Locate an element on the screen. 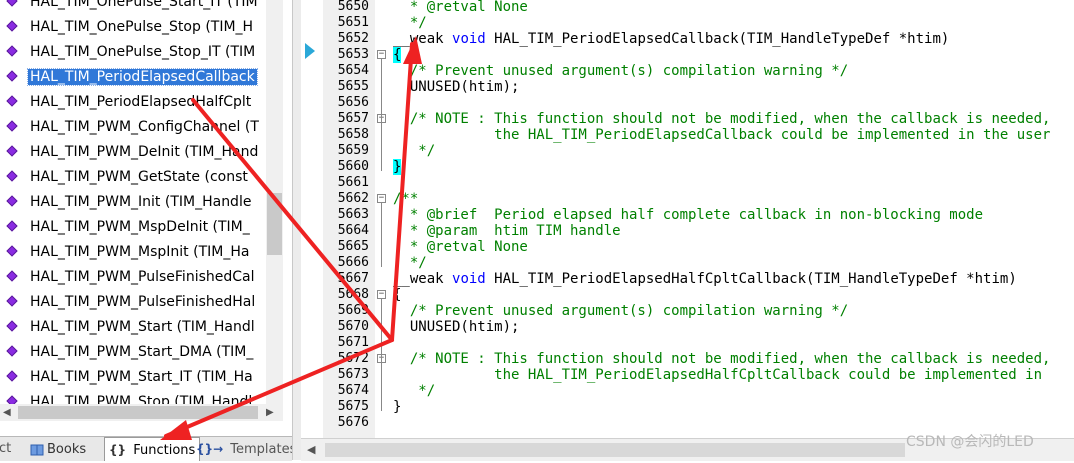  line-number: 5655 is located at coordinates (353, 86).